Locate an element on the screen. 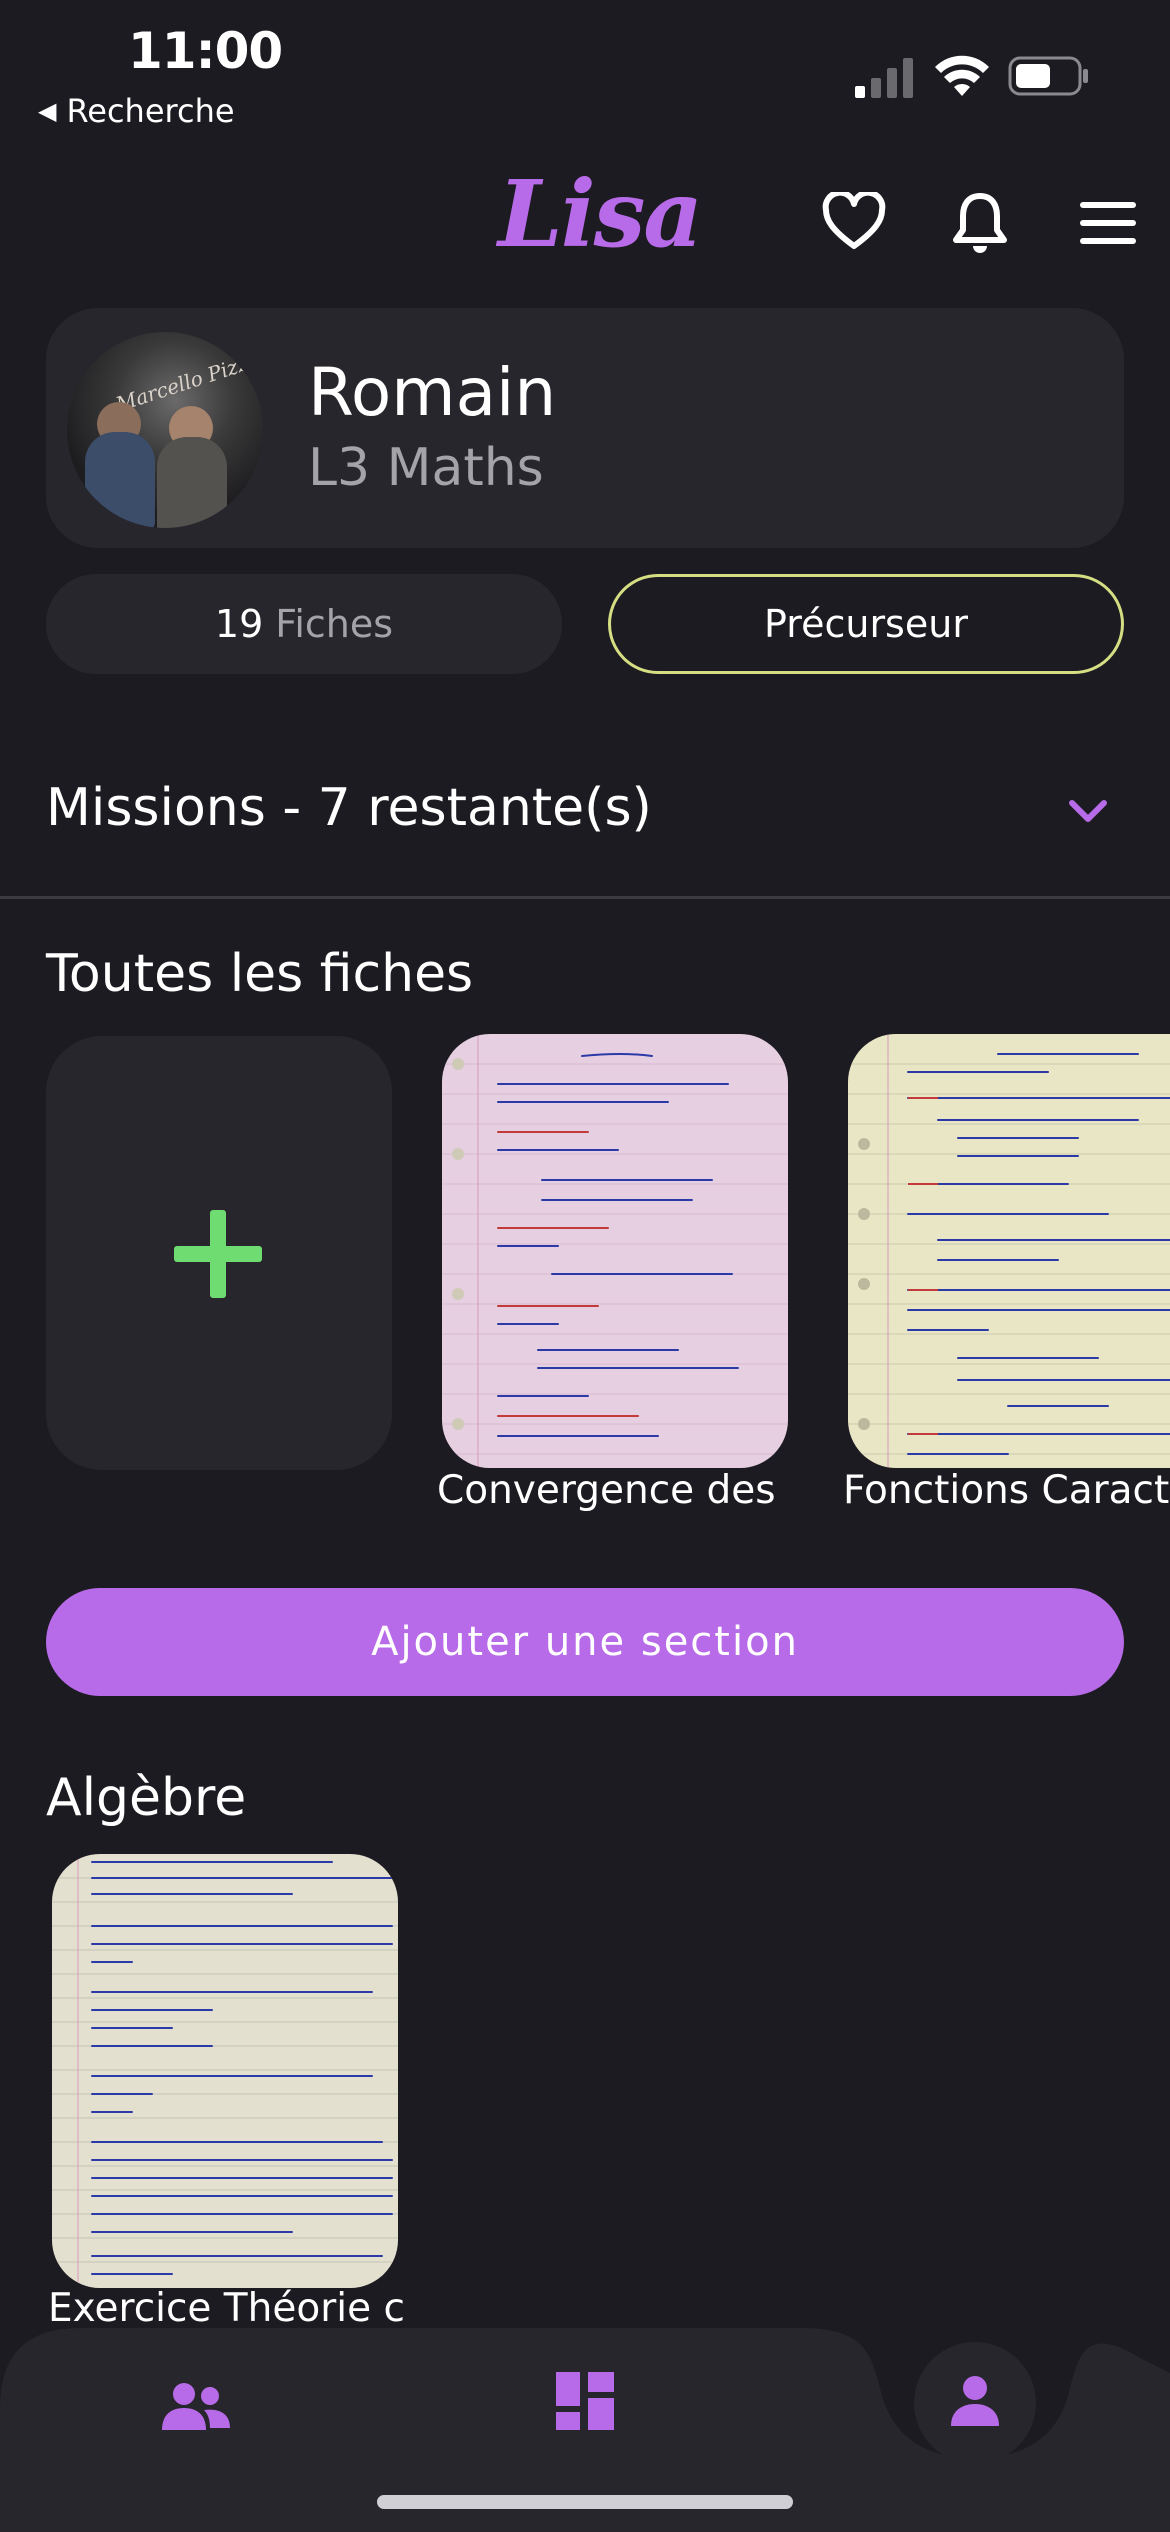 The height and width of the screenshot is (2532, 1170). bell-icon is located at coordinates (980, 223).